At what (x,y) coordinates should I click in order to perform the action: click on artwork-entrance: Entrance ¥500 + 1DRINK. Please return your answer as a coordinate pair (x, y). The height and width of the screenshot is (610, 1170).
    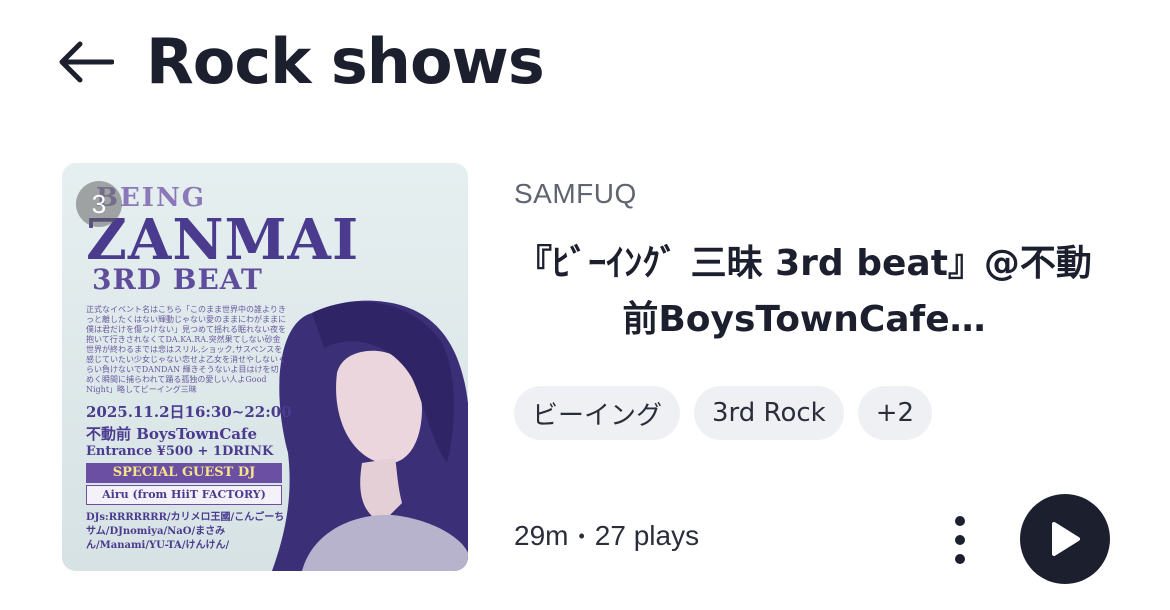
    Looking at the image, I should click on (180, 451).